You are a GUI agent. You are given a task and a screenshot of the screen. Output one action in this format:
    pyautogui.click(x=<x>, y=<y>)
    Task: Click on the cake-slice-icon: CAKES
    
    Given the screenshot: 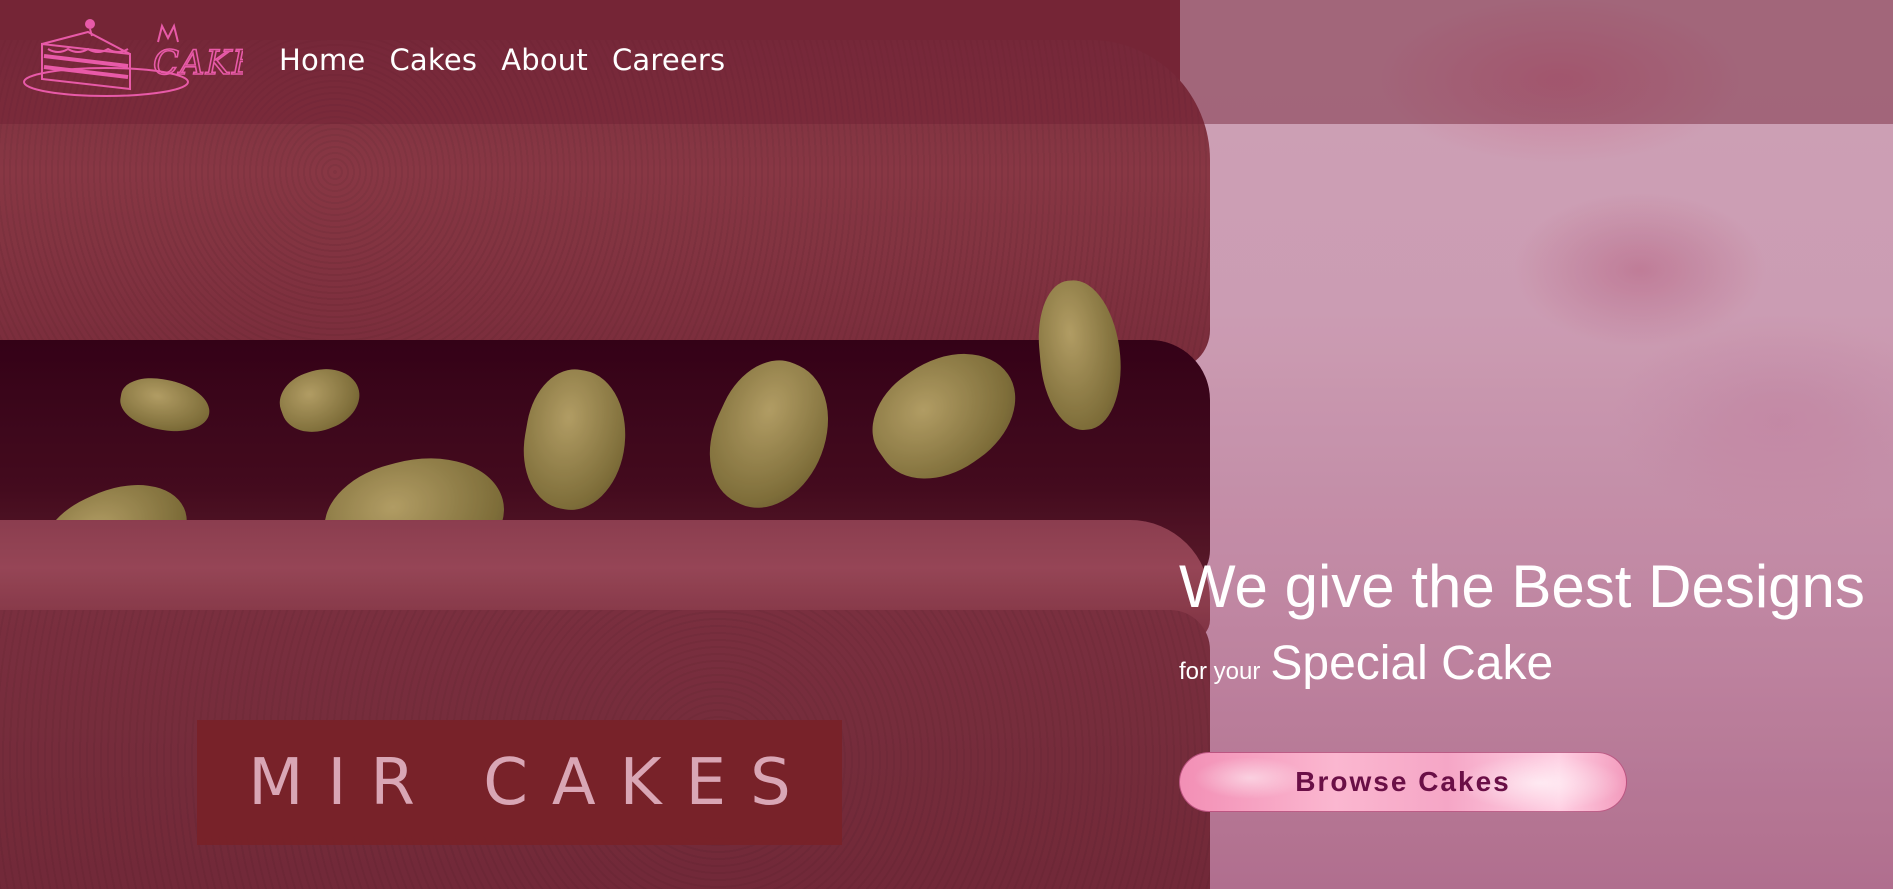 What is the action you would take?
    pyautogui.click(x=152, y=58)
    